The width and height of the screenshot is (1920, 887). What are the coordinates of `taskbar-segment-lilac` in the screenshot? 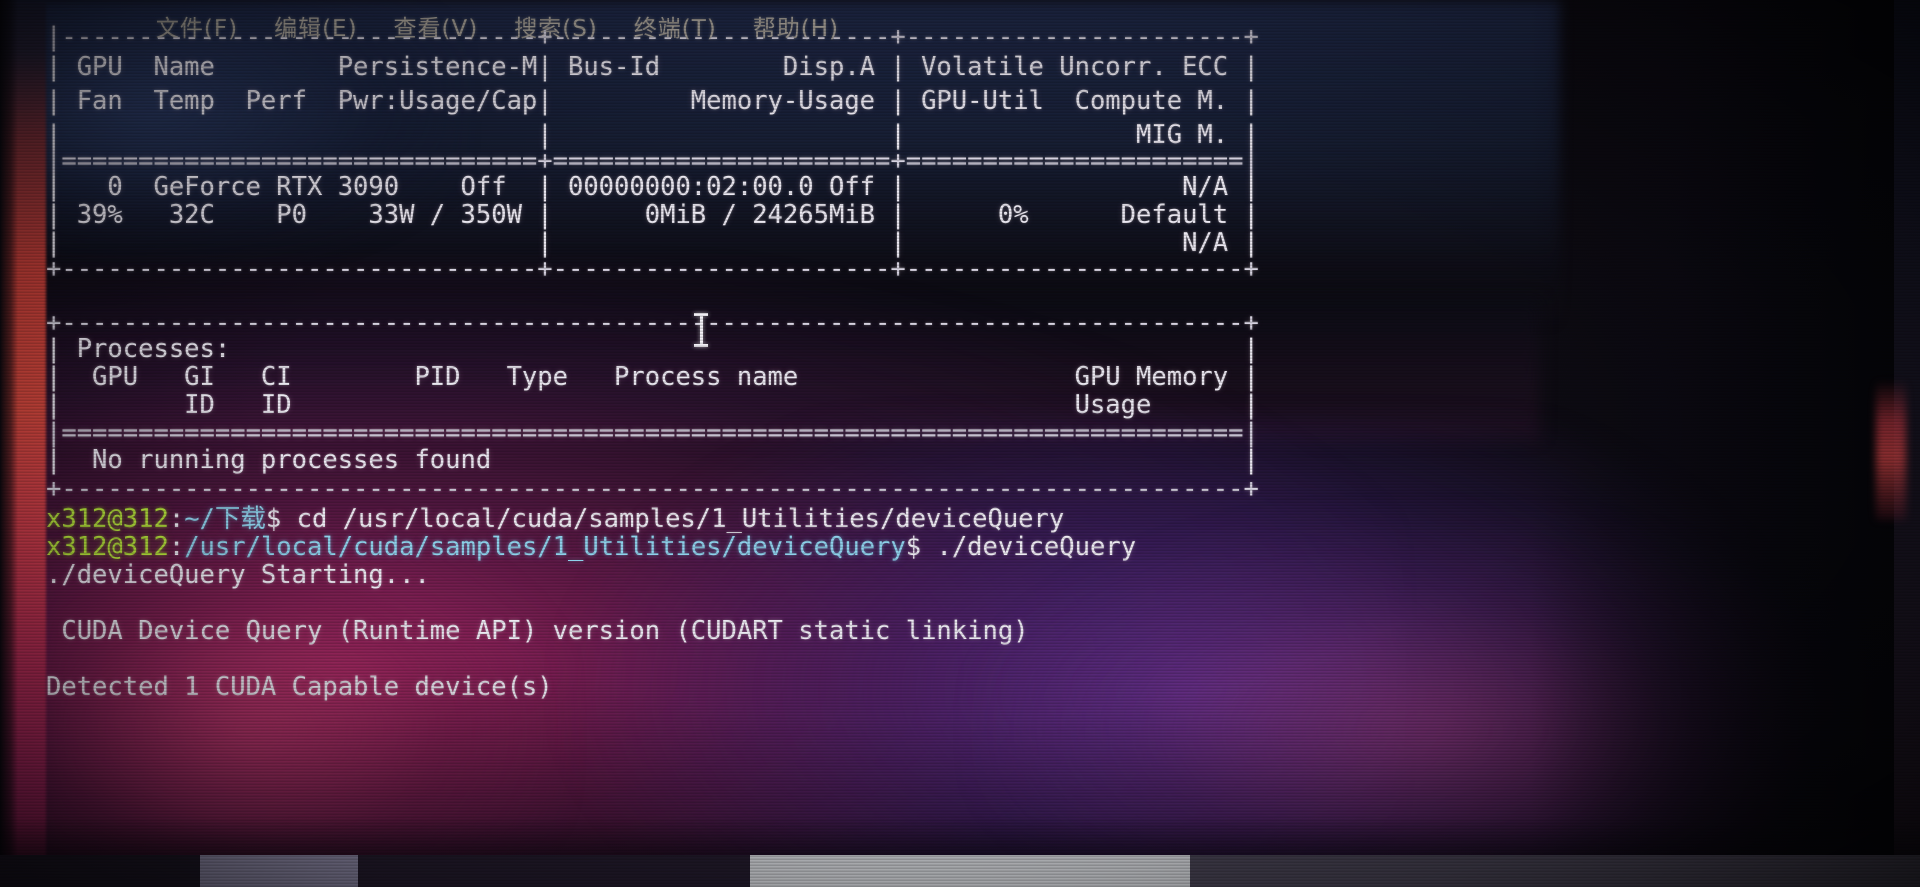 It's located at (279, 871).